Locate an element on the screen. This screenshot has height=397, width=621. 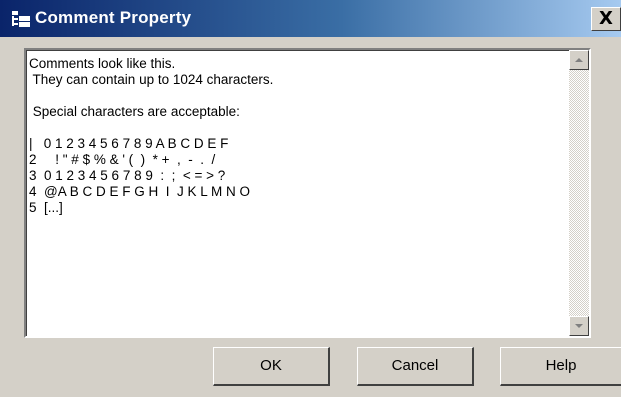
close-icon: X is located at coordinates (606, 18).